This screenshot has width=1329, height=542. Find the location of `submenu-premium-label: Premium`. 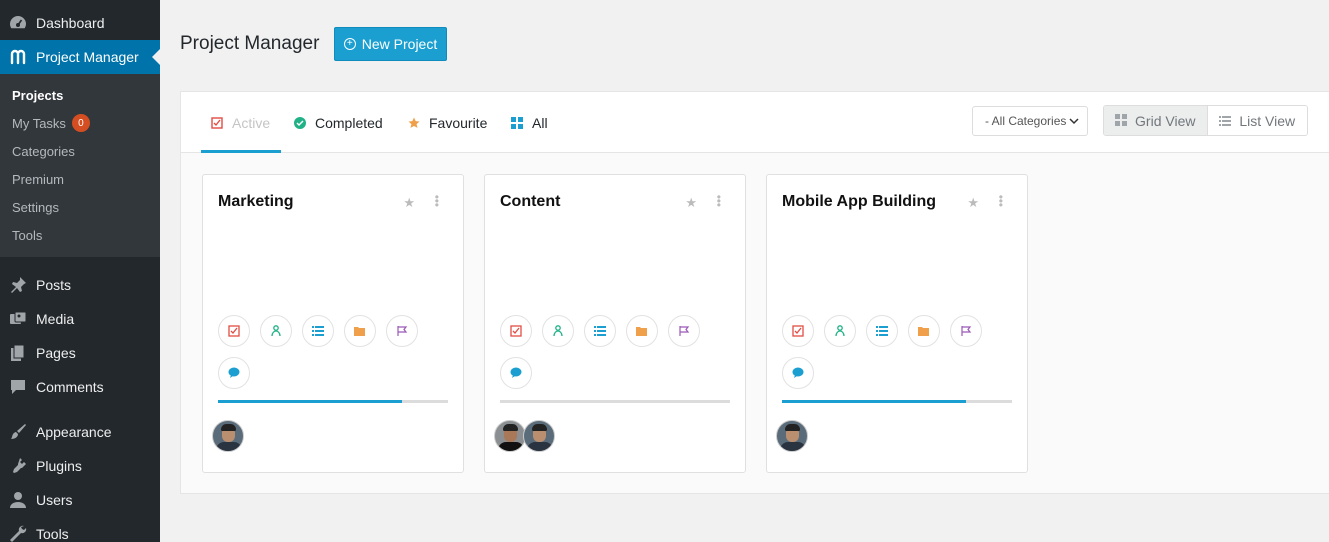

submenu-premium-label: Premium is located at coordinates (38, 179).